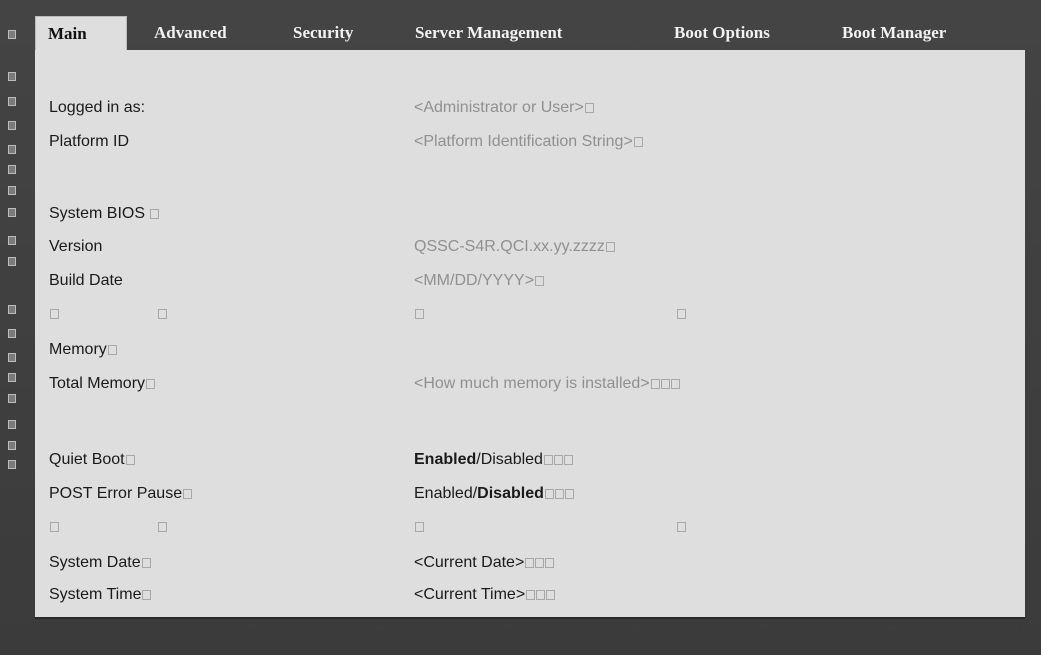 This screenshot has height=655, width=1041. I want to click on system-time-value: <Current Time>, so click(485, 595).